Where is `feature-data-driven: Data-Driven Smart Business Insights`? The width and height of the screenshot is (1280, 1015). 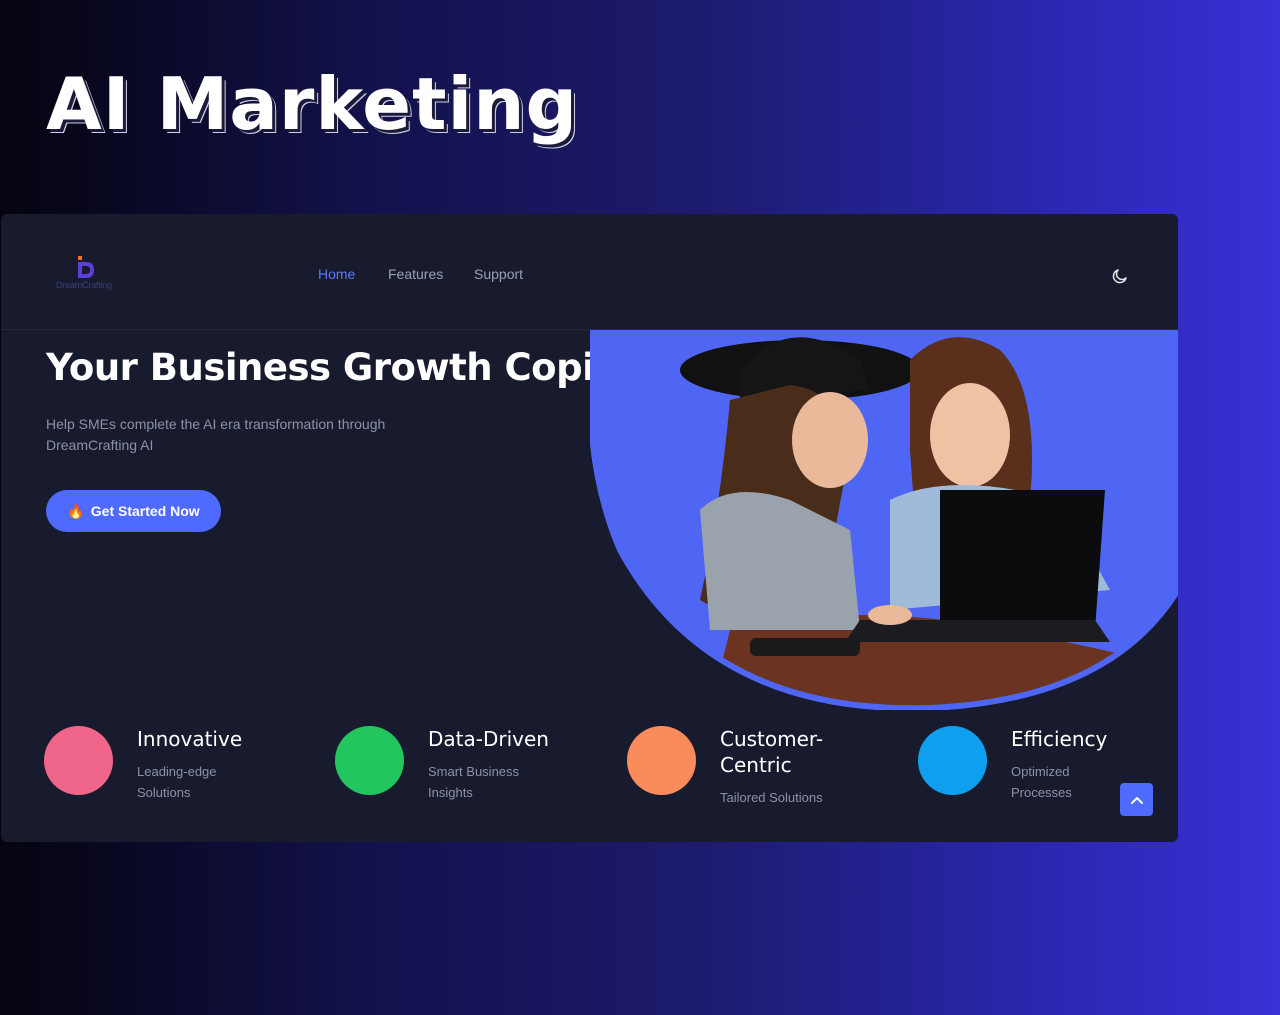 feature-data-driven: Data-Driven Smart Business Insights is located at coordinates (465, 776).